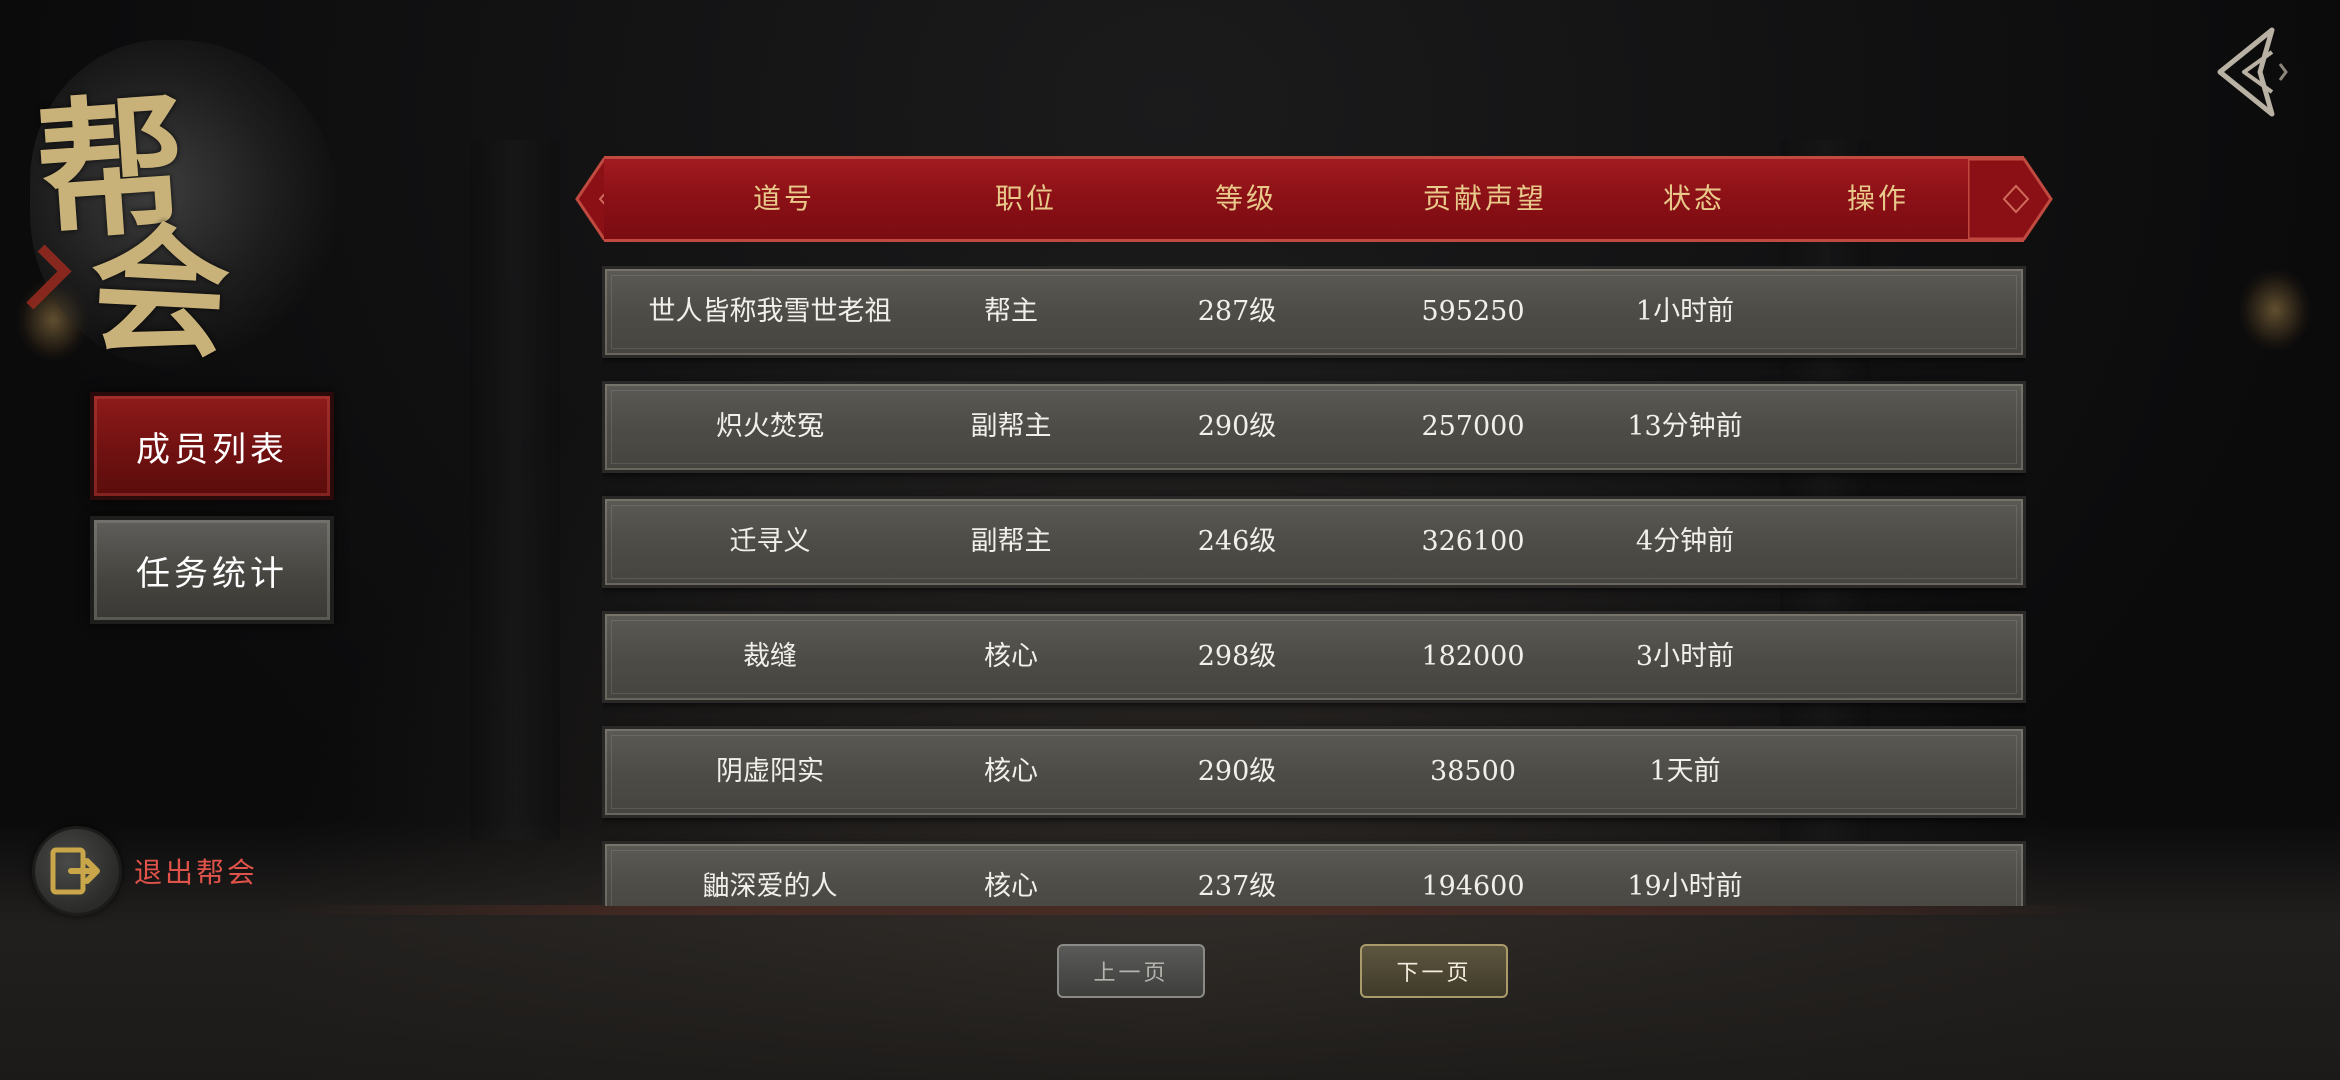 Image resolution: width=2340 pixels, height=1080 pixels. What do you see at coordinates (1314, 772) in the screenshot?
I see `table-row: 阴虚阳实 核心 290级 38500 1天前` at bounding box center [1314, 772].